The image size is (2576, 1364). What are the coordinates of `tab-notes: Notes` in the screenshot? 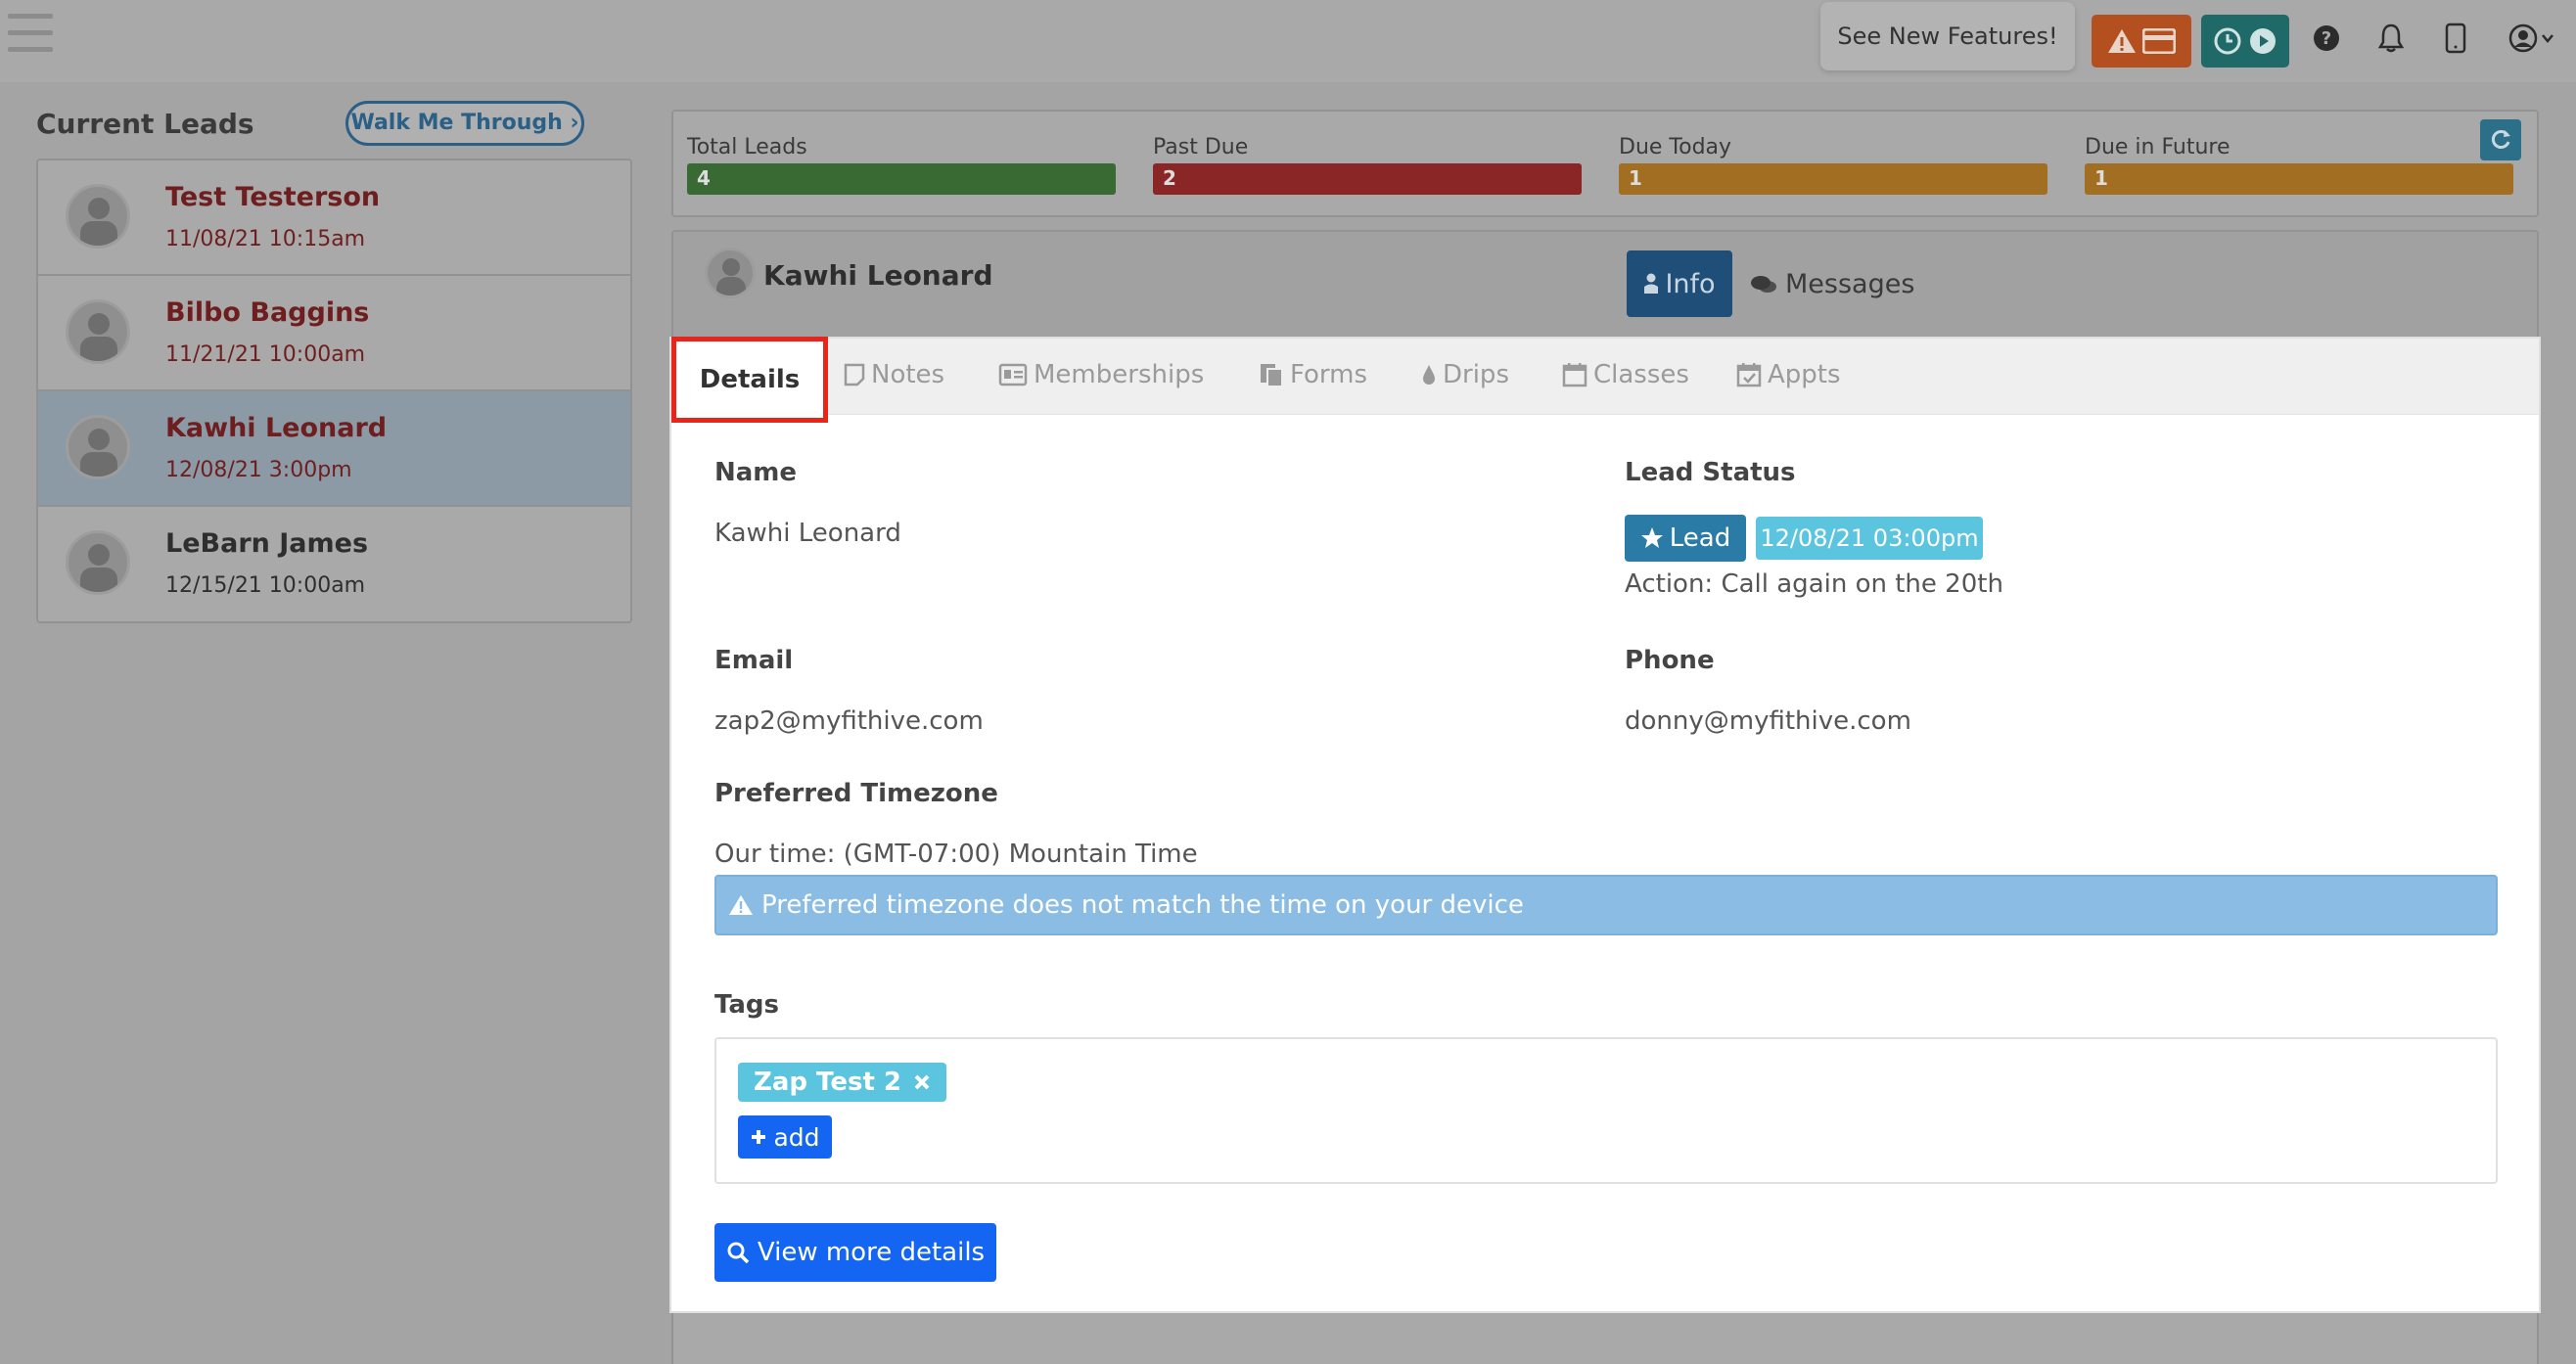 It's located at (894, 374).